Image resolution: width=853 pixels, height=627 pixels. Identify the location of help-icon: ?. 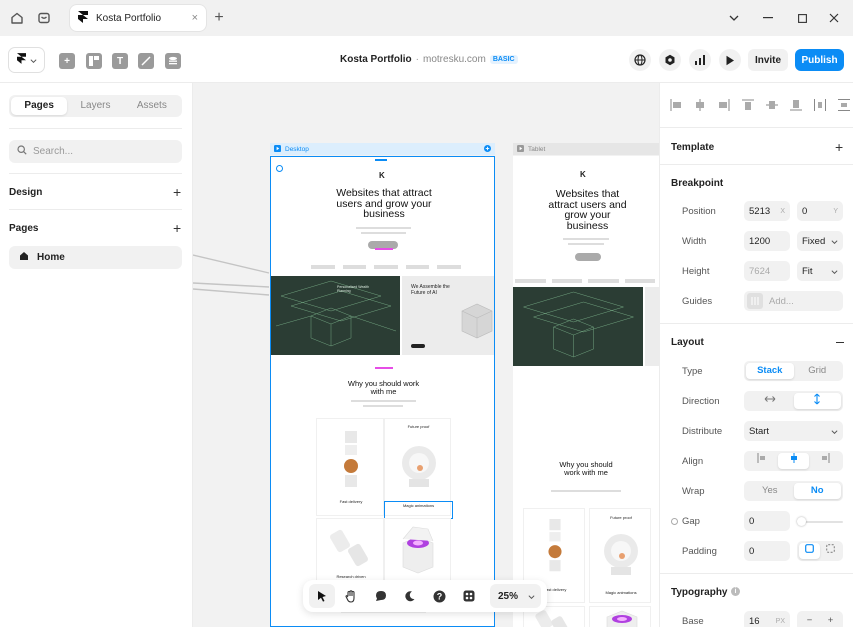
(440, 596).